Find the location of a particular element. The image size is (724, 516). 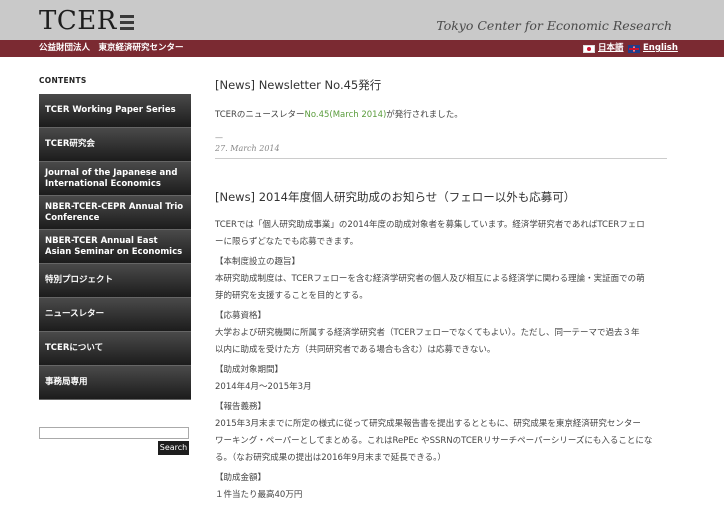

lang-english: English is located at coordinates (653, 48).